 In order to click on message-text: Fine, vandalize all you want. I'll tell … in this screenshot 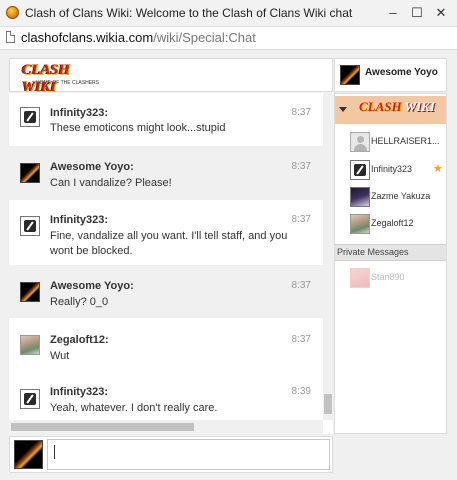, I will do `click(169, 243)`.